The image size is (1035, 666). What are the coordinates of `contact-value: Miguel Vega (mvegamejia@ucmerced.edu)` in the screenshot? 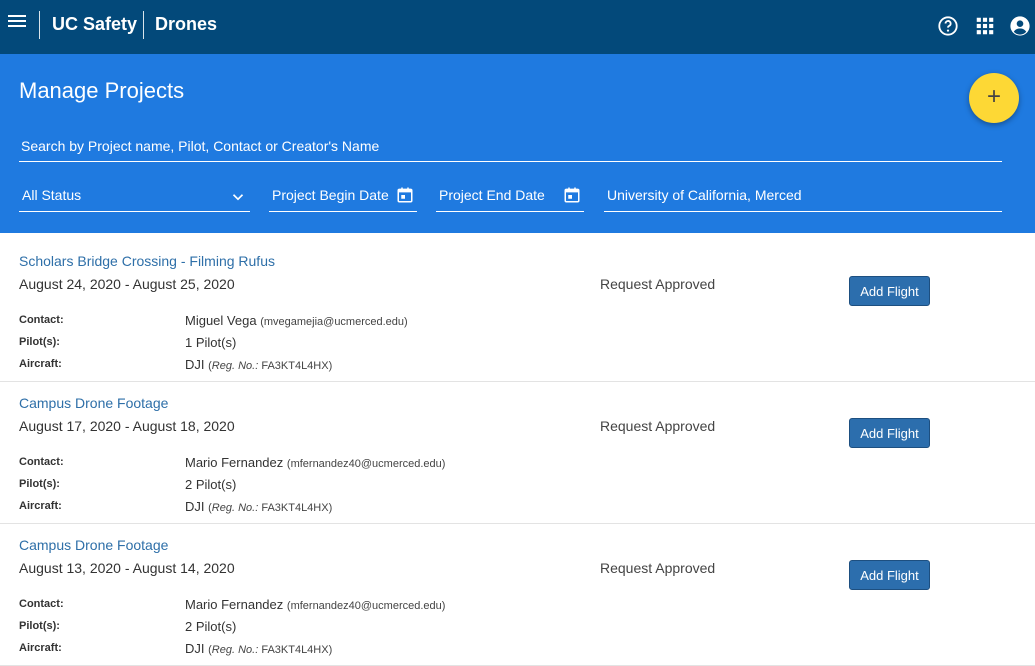 It's located at (296, 320).